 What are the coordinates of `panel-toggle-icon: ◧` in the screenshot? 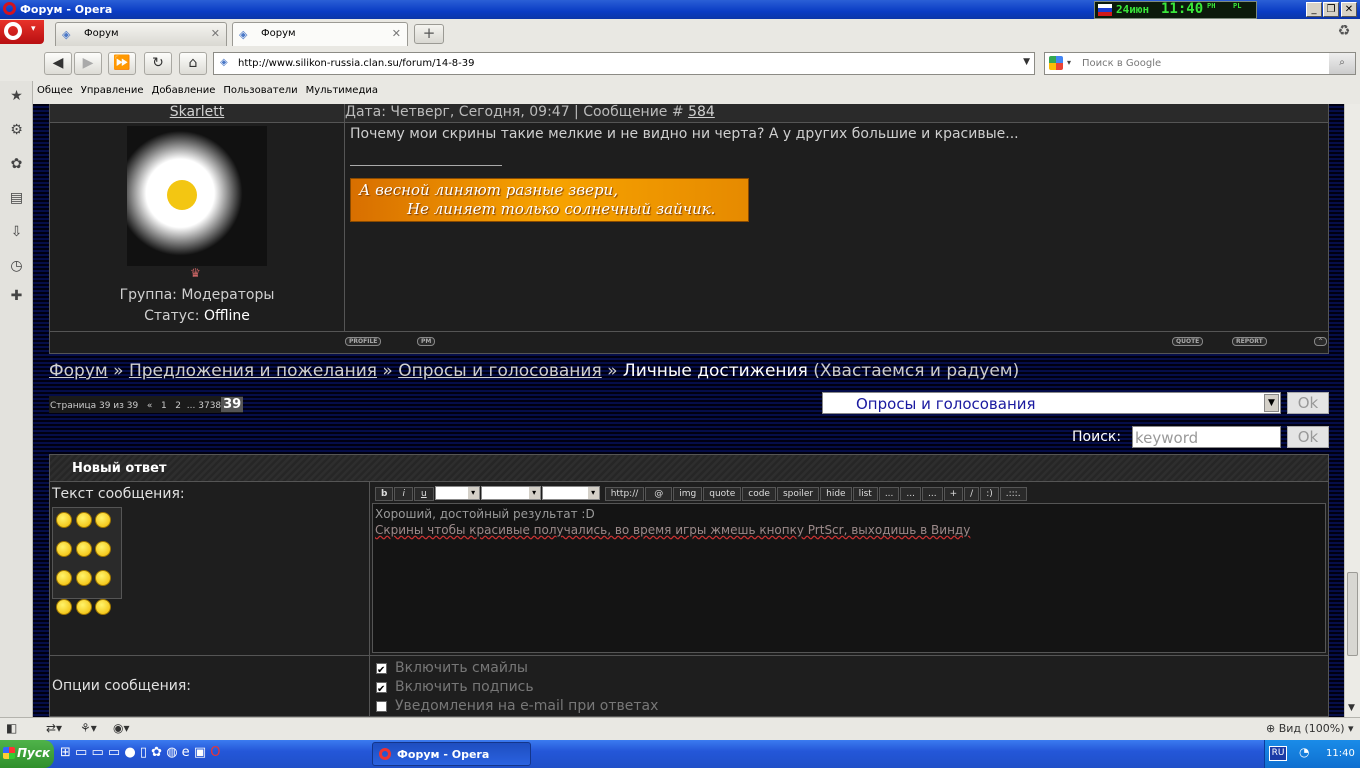 It's located at (11, 728).